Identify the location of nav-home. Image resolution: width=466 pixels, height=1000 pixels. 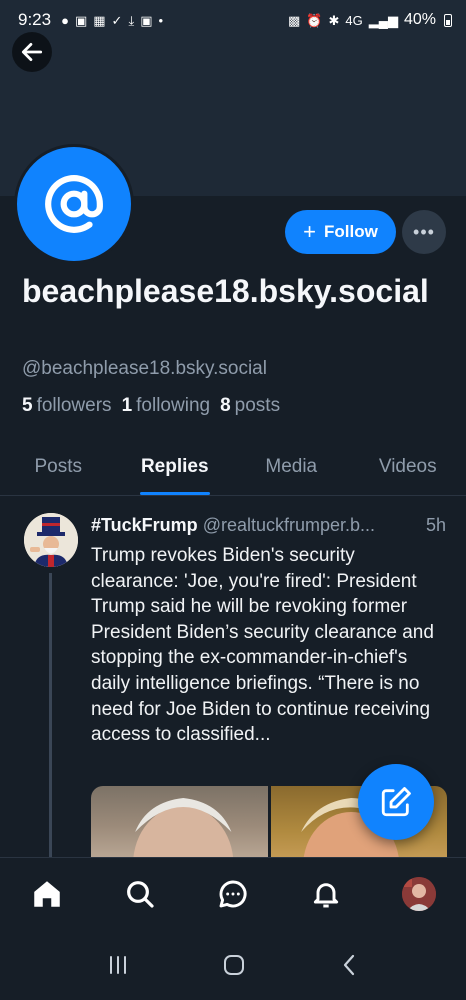
(47, 894).